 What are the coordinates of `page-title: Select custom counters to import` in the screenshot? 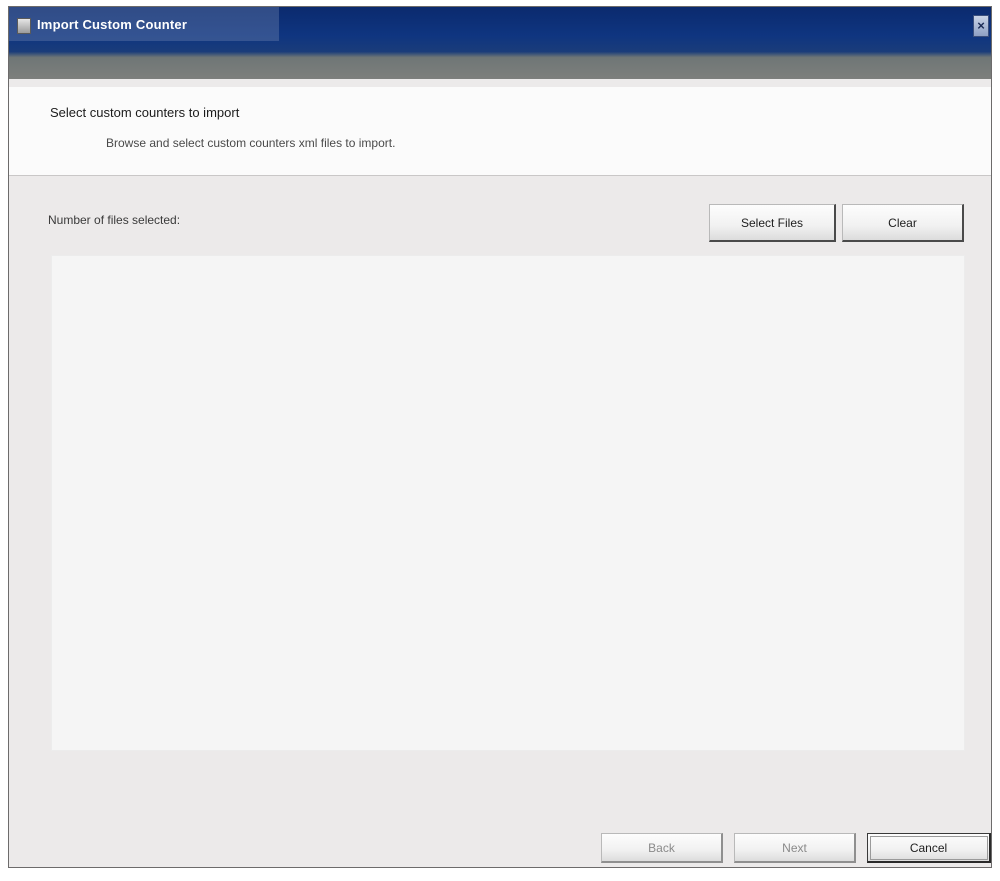 It's located at (145, 112).